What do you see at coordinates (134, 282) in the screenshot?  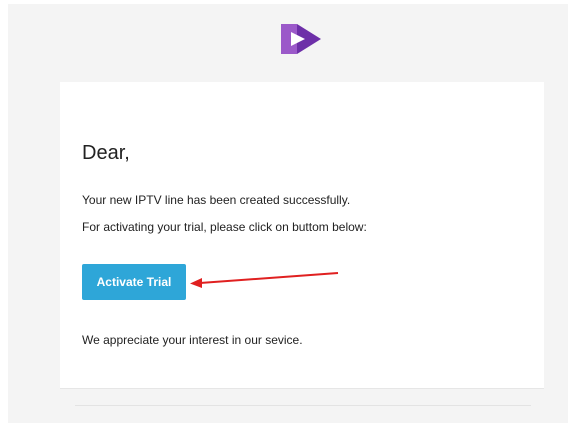 I see `activate-trial-button: Activate Trial` at bounding box center [134, 282].